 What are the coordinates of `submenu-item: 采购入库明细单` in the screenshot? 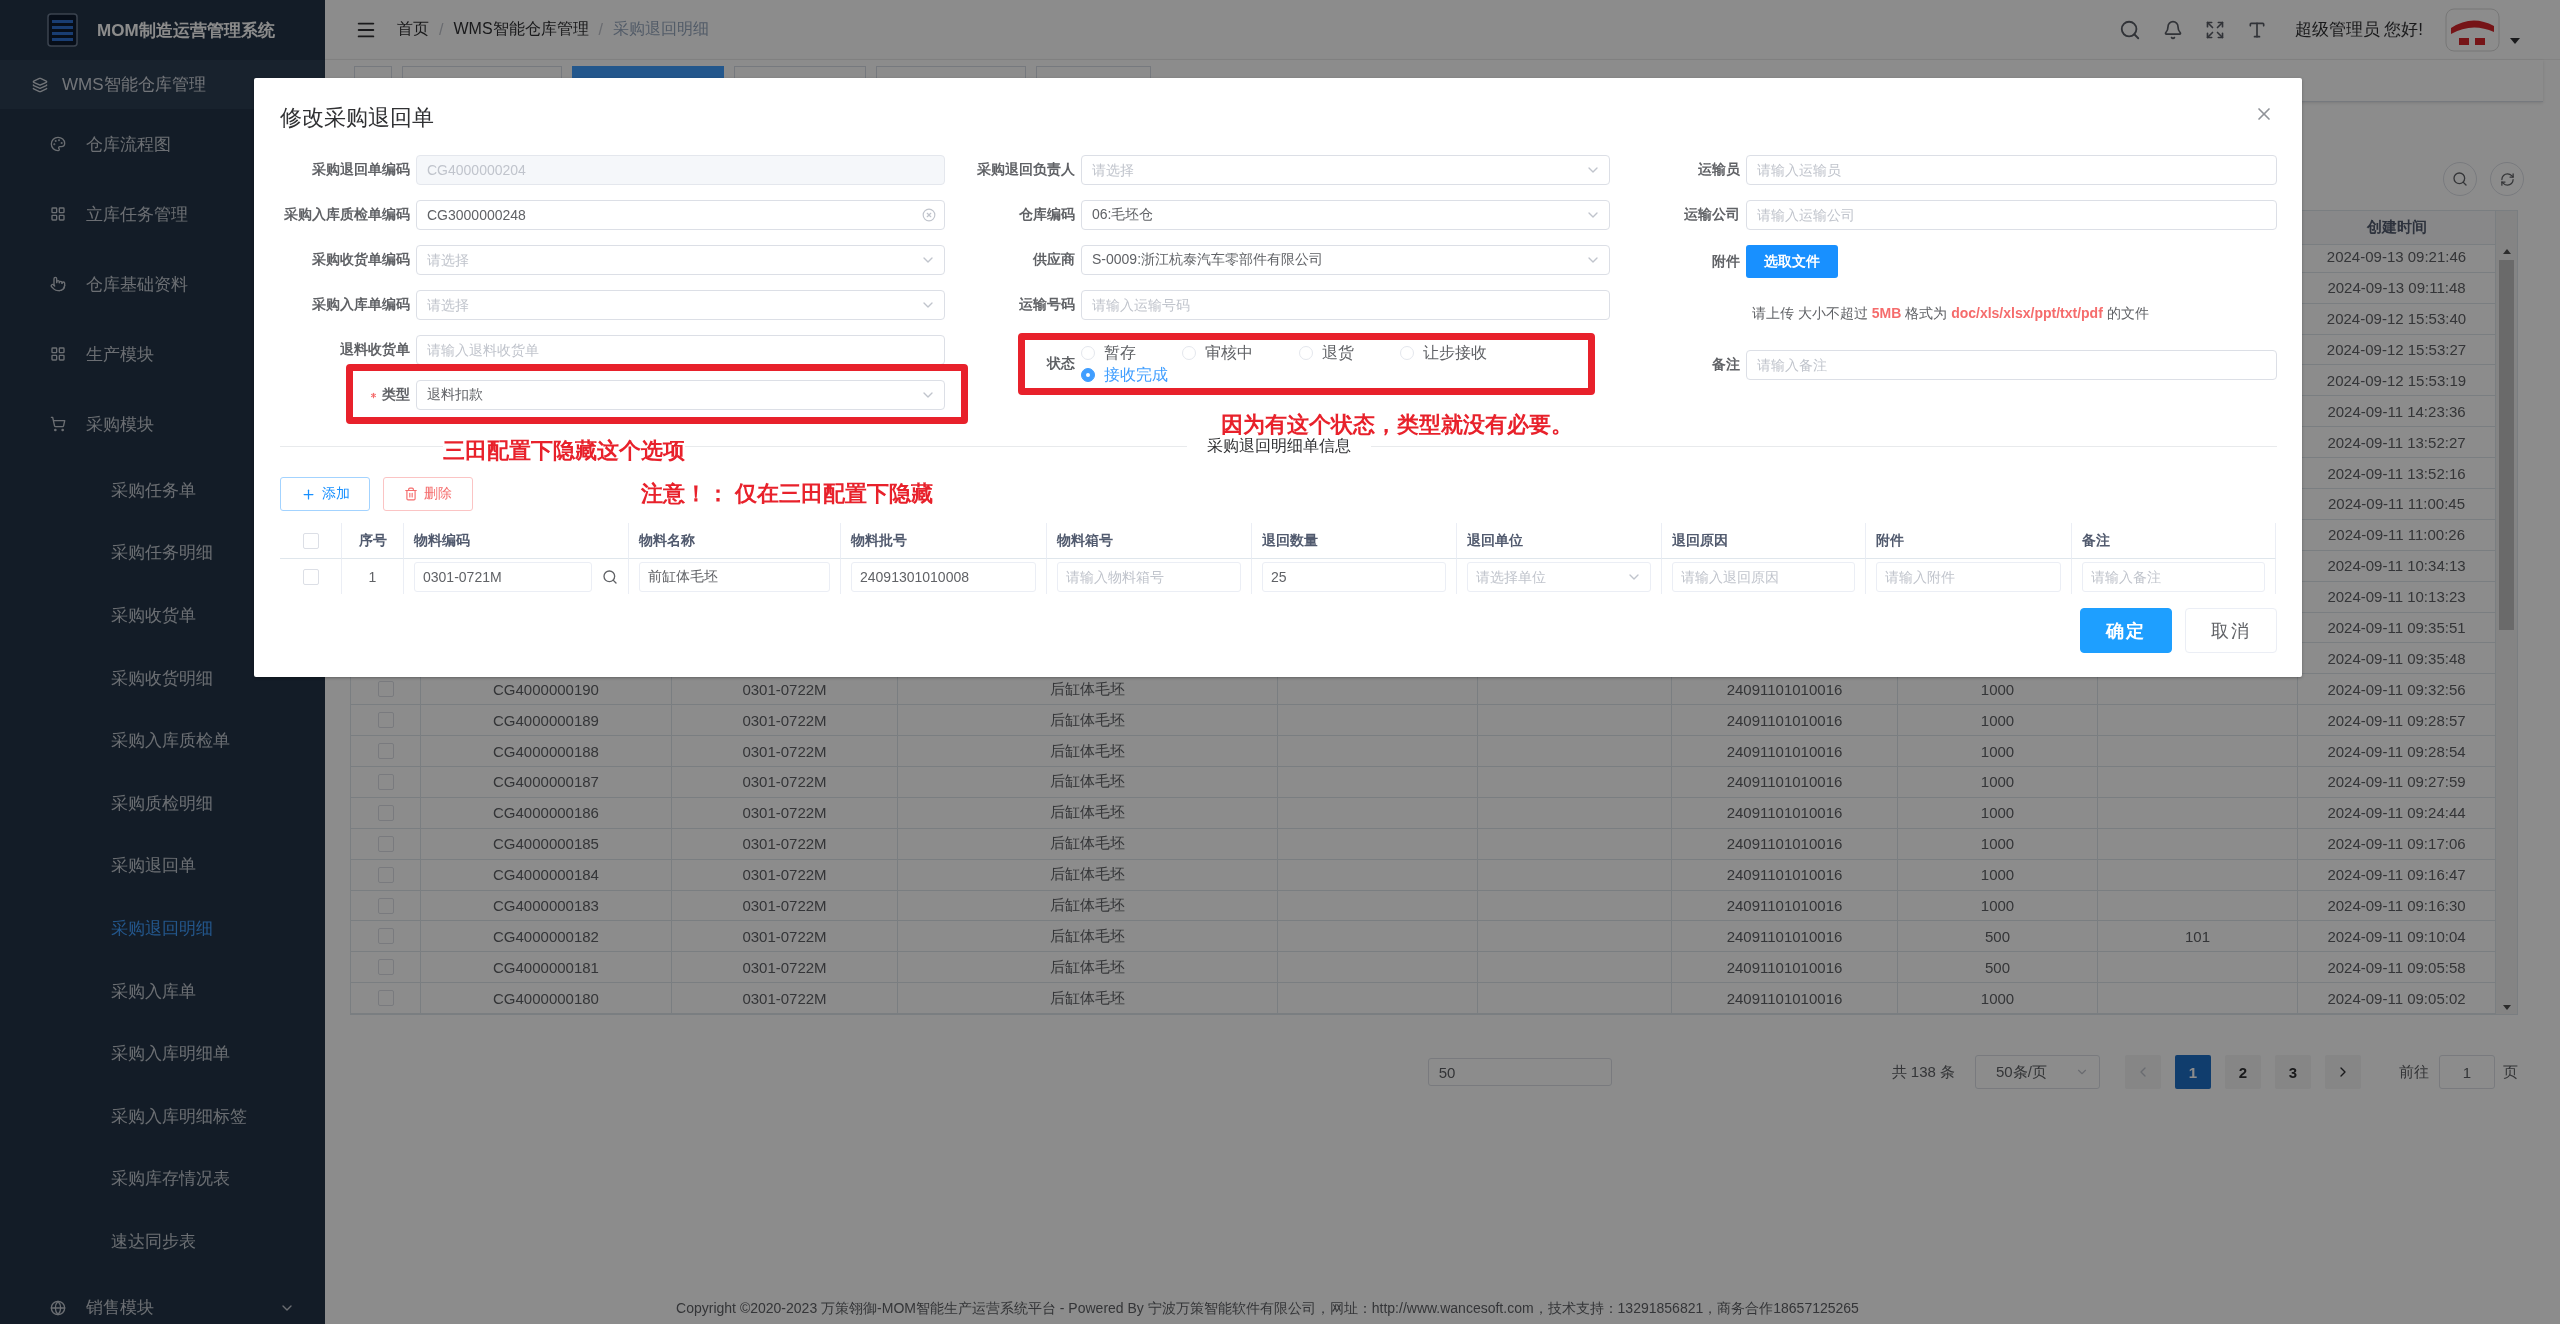 It's located at (162, 1053).